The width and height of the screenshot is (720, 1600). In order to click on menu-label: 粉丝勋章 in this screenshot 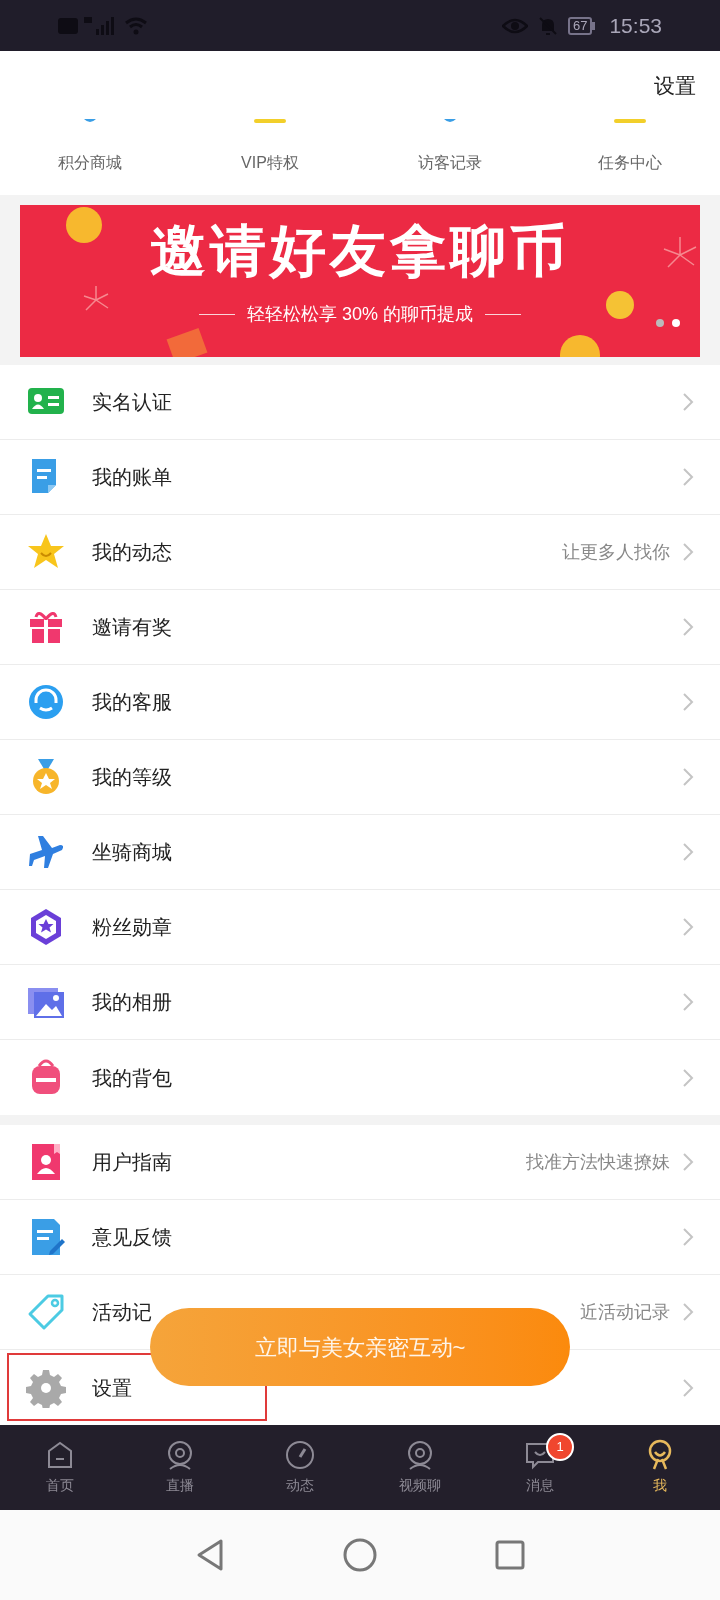, I will do `click(132, 927)`.